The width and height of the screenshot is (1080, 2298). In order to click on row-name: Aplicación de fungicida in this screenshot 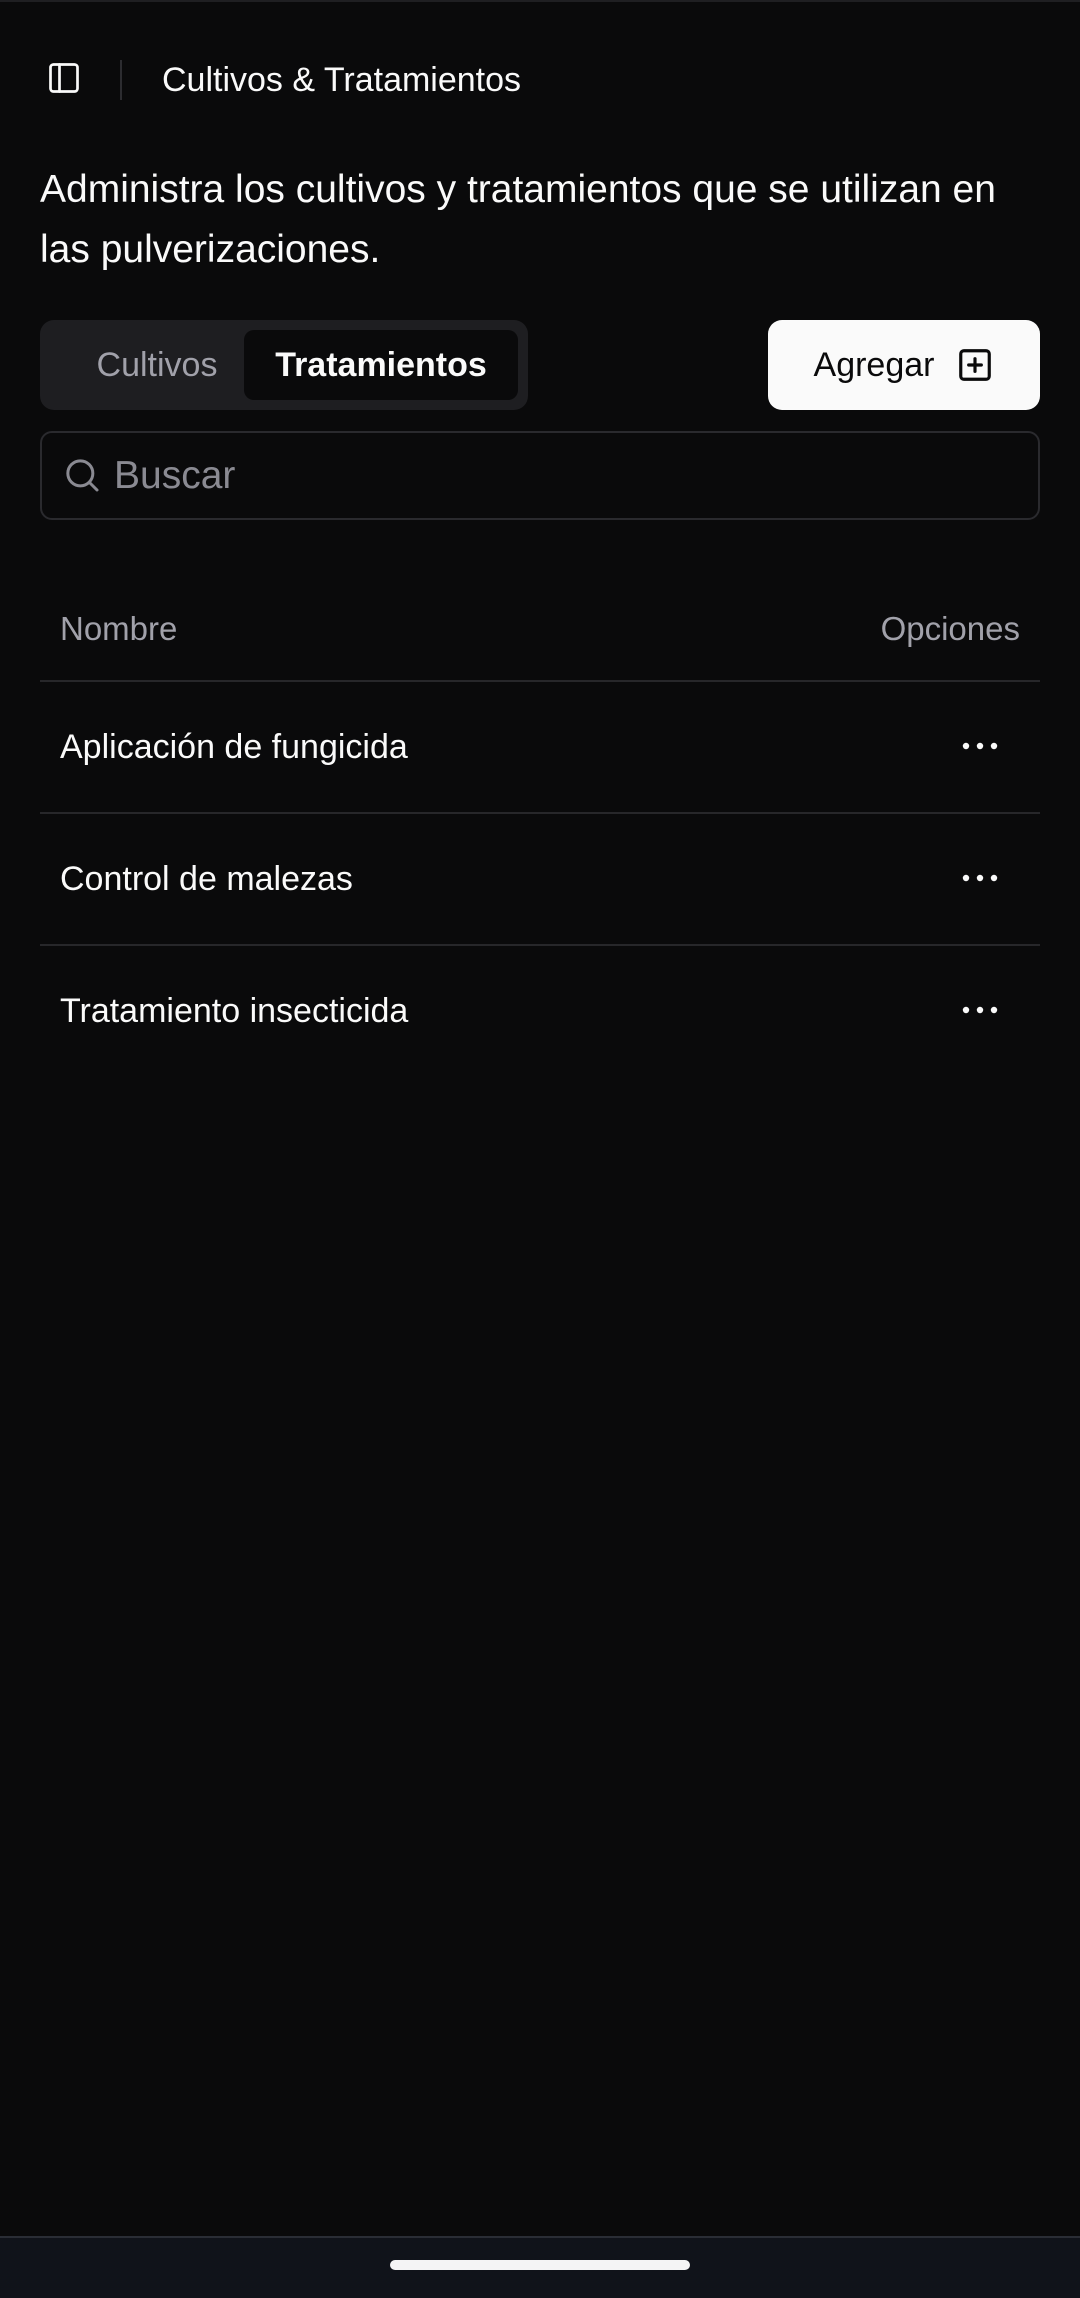, I will do `click(234, 747)`.